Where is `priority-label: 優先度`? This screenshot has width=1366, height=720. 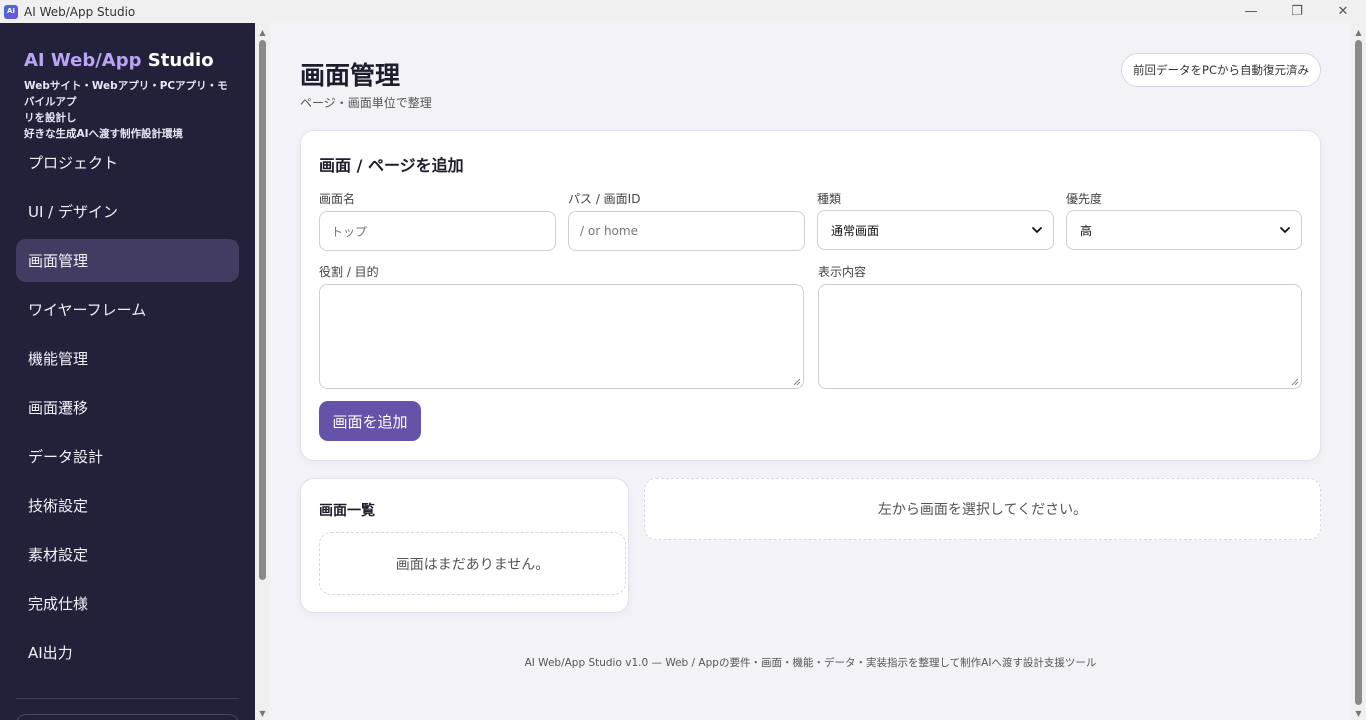 priority-label: 優先度 is located at coordinates (1084, 199).